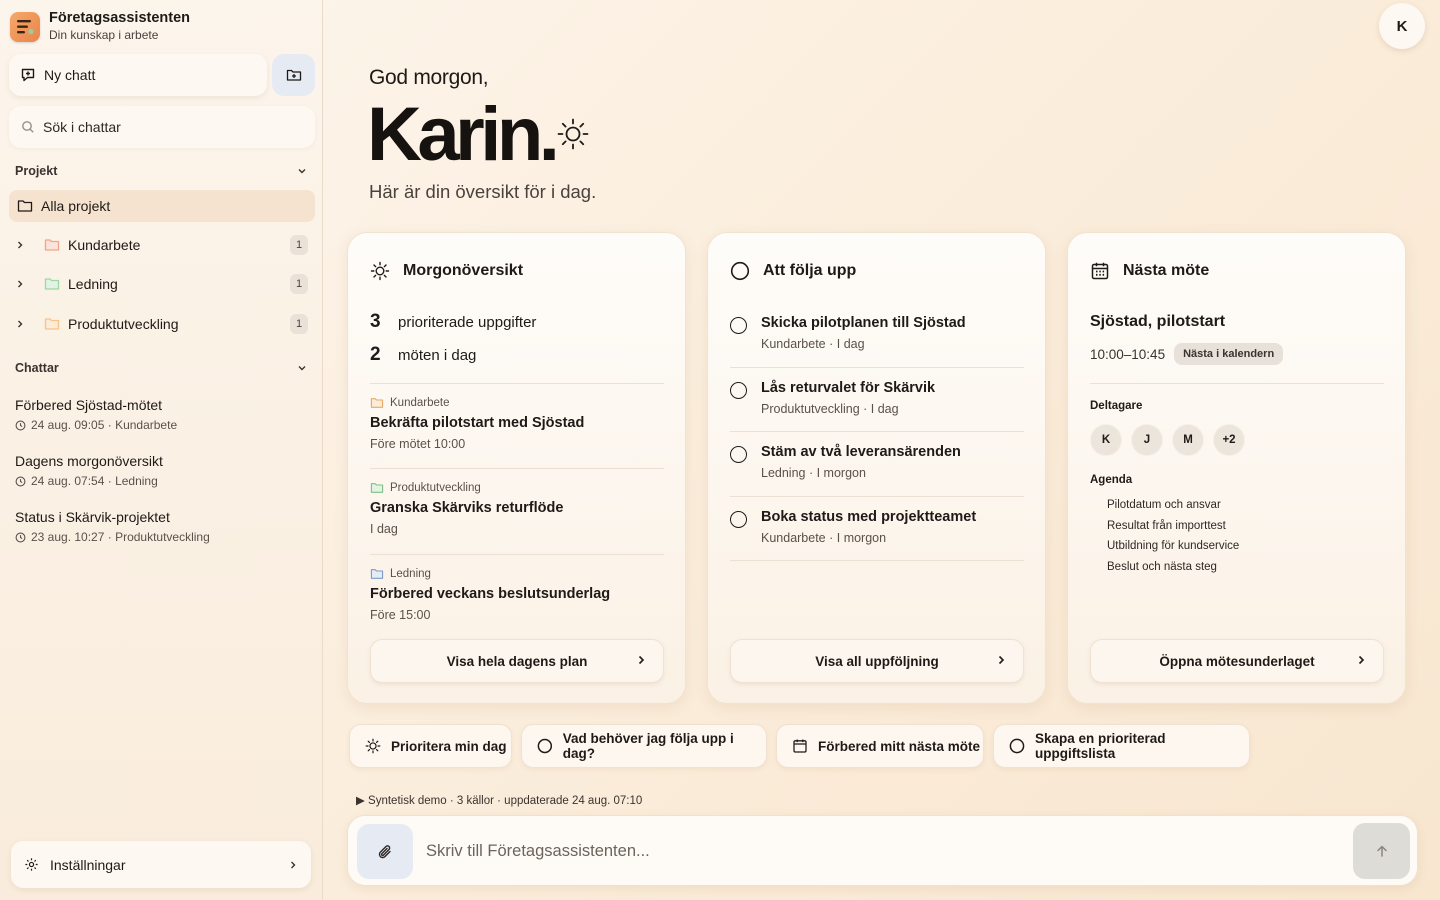 This screenshot has width=1440, height=900. What do you see at coordinates (31, 864) in the screenshot?
I see `gear-icon` at bounding box center [31, 864].